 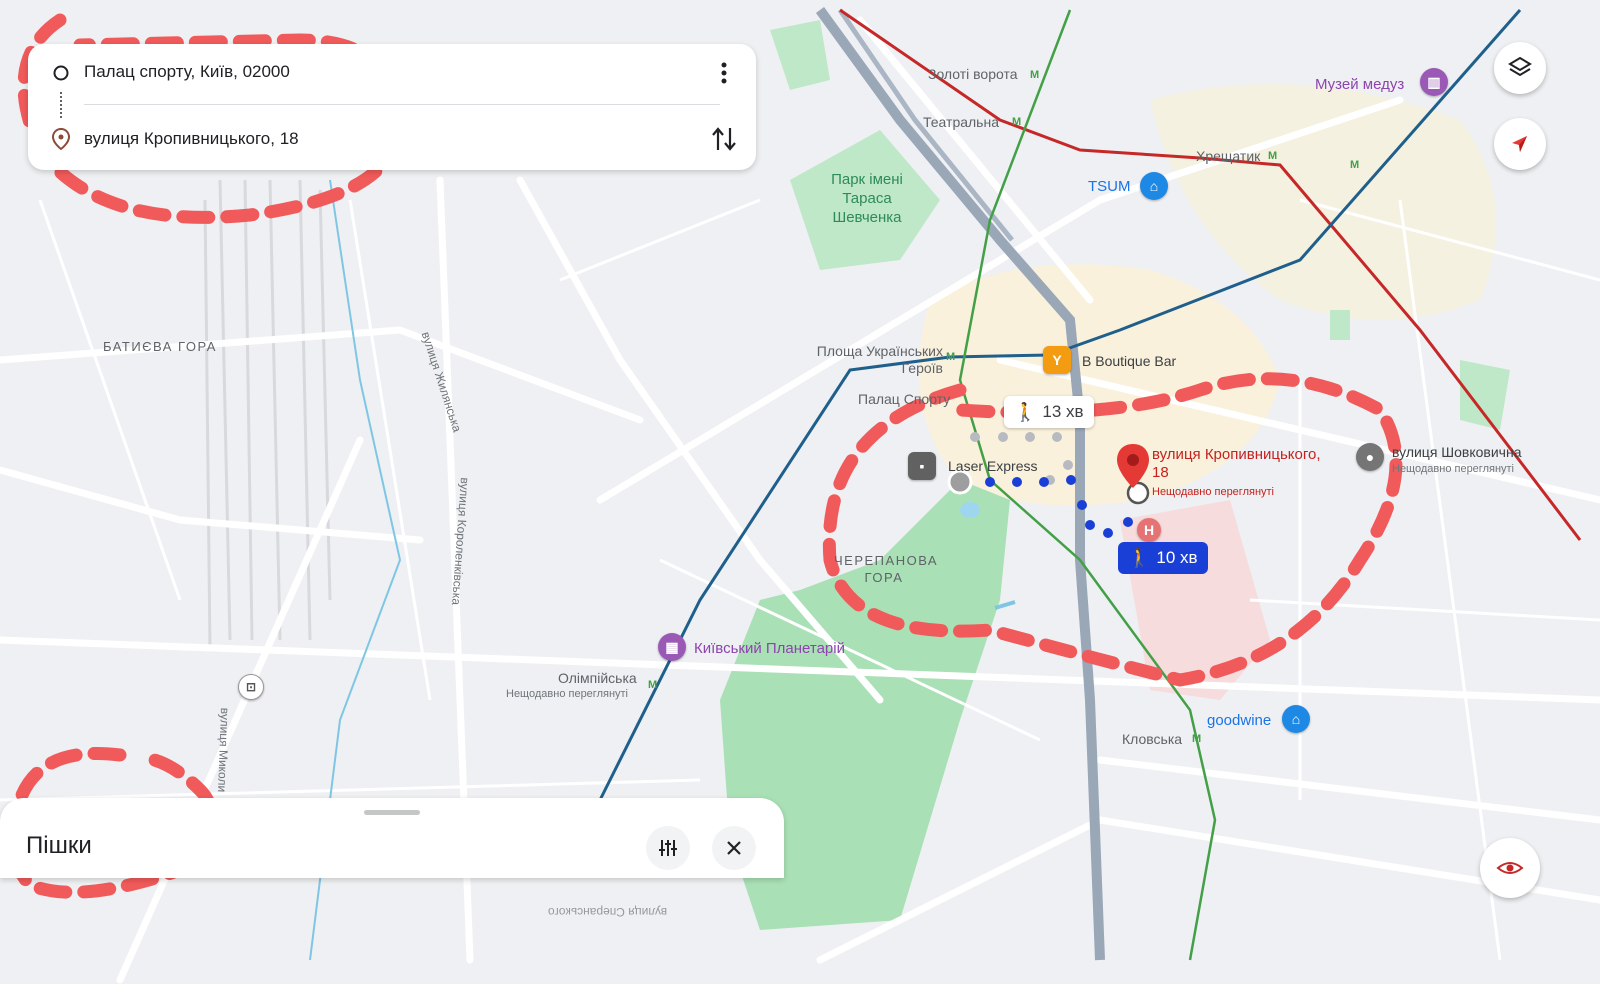 I want to click on area-cherepanova-gora: ЧЕРЕПАНОВА ГОРА, so click(x=886, y=569).